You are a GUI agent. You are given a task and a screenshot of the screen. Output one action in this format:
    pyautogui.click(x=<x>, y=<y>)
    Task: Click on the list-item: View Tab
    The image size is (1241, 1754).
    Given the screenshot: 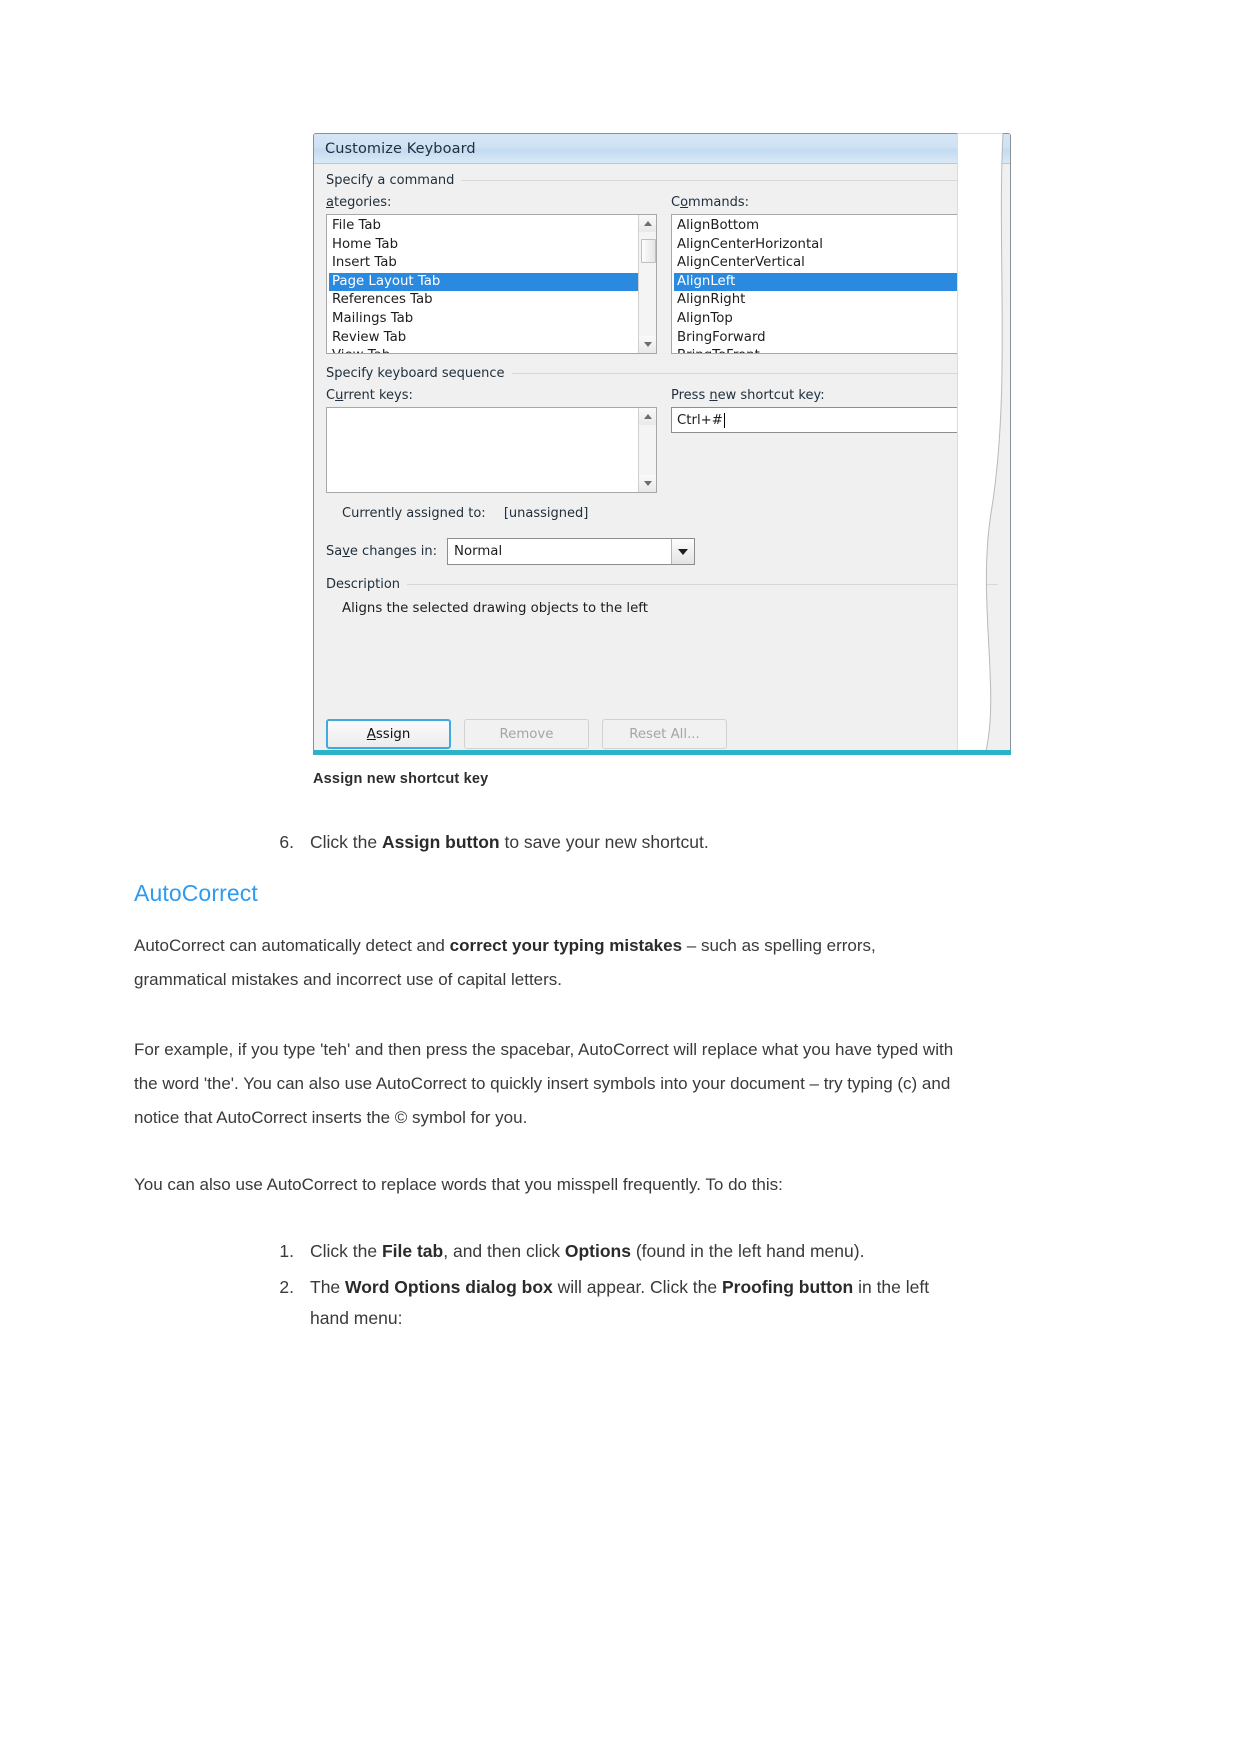 What is the action you would take?
    pyautogui.click(x=483, y=350)
    